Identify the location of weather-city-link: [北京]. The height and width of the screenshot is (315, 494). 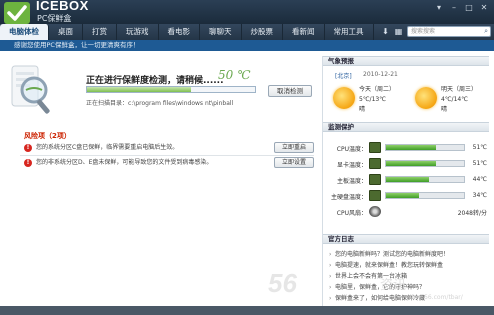
(343, 75).